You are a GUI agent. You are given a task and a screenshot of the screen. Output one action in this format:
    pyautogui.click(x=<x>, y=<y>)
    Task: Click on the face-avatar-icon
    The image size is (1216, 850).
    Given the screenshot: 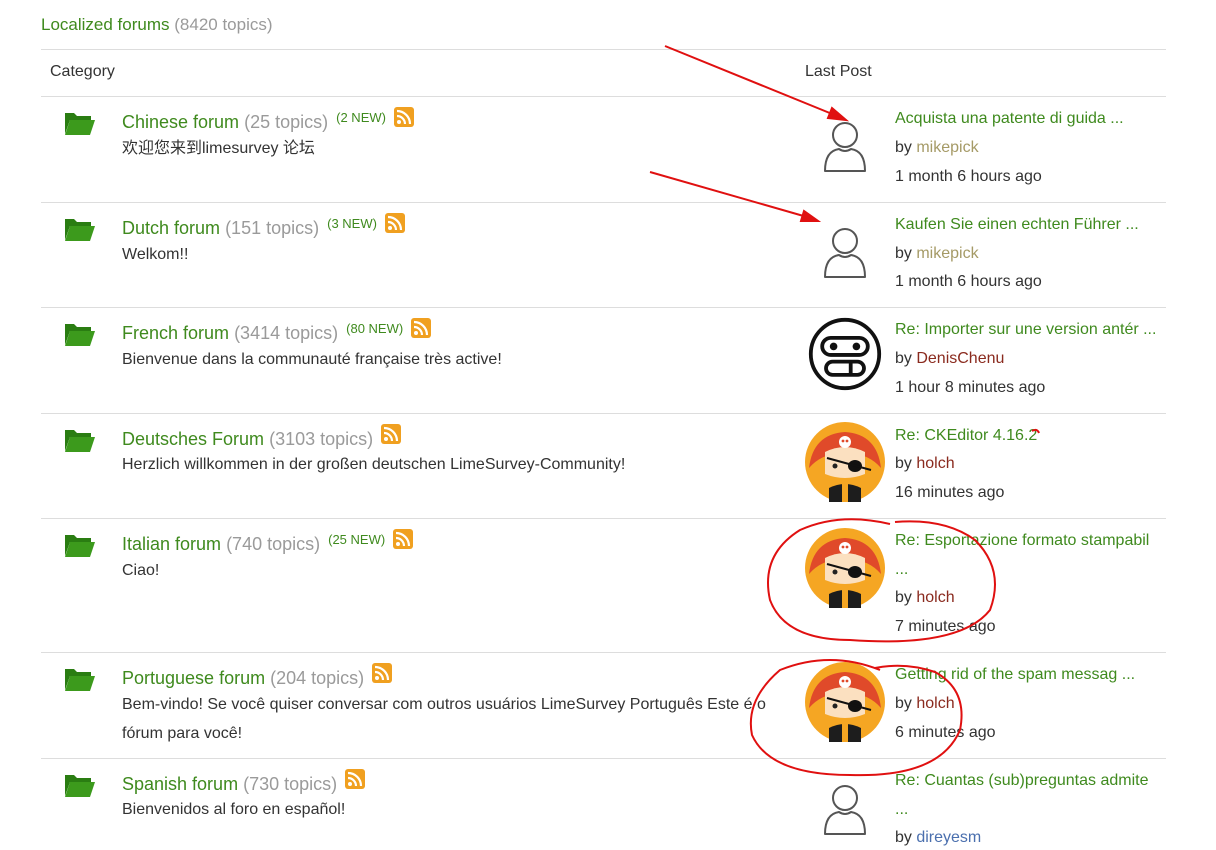 What is the action you would take?
    pyautogui.click(x=845, y=354)
    